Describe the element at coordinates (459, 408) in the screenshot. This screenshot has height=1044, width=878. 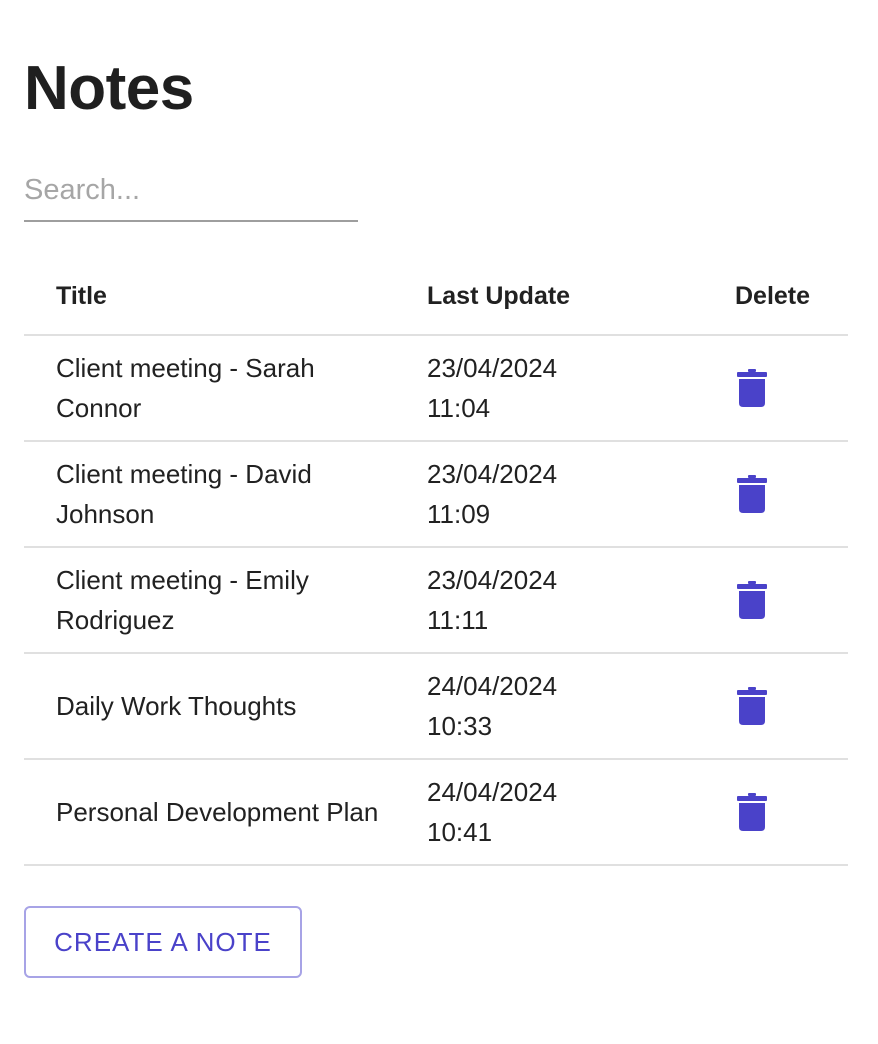
I see `note-time: 11:04` at that location.